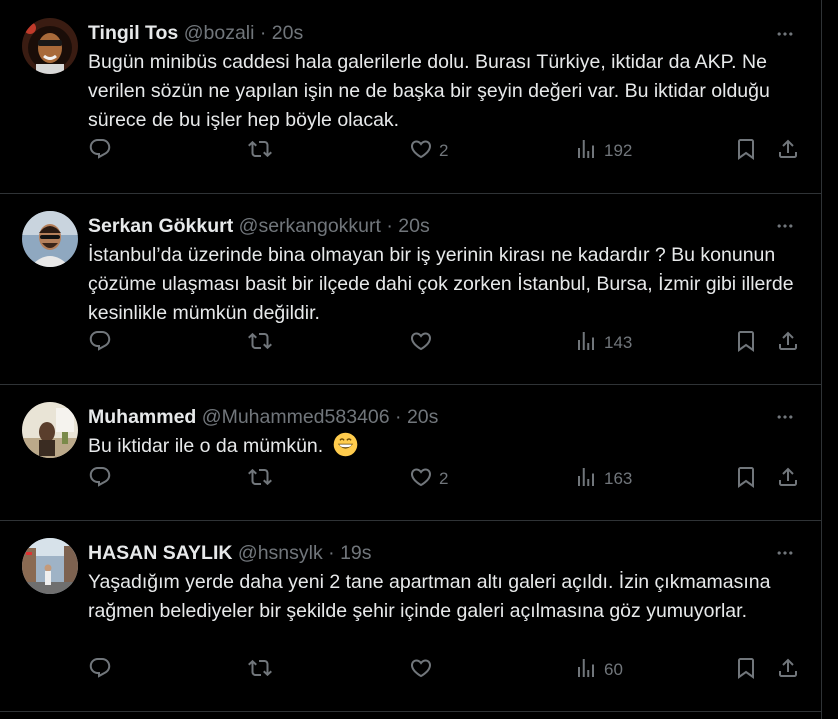 The width and height of the screenshot is (838, 719). I want to click on views-button: 192, so click(603, 151).